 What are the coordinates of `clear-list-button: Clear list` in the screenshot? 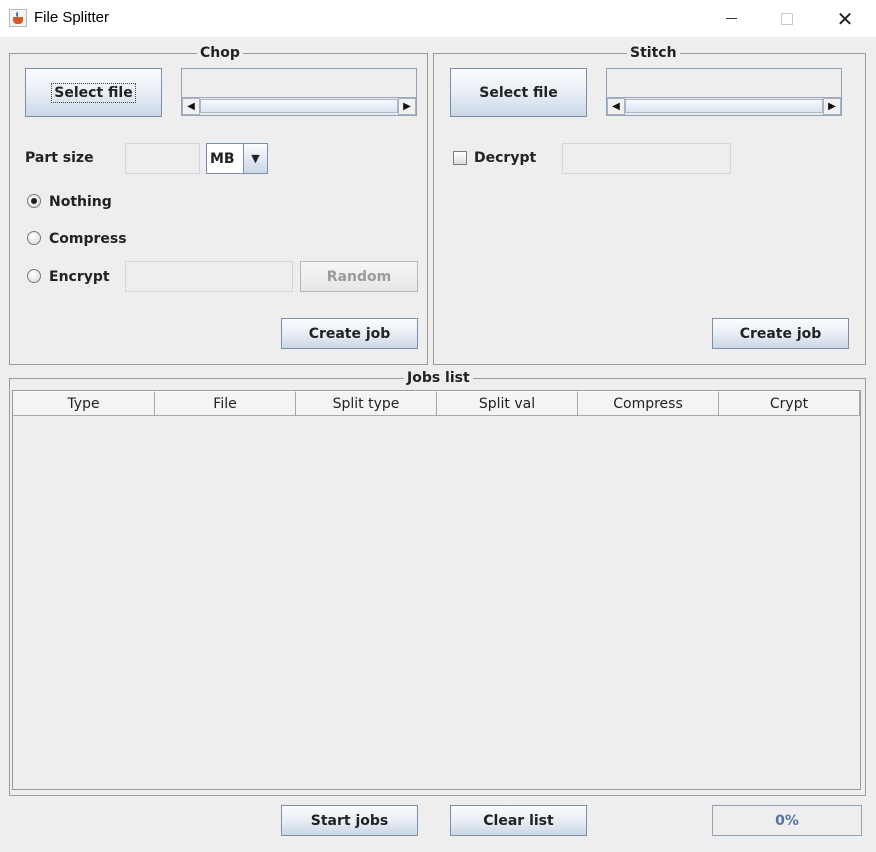 It's located at (518, 820).